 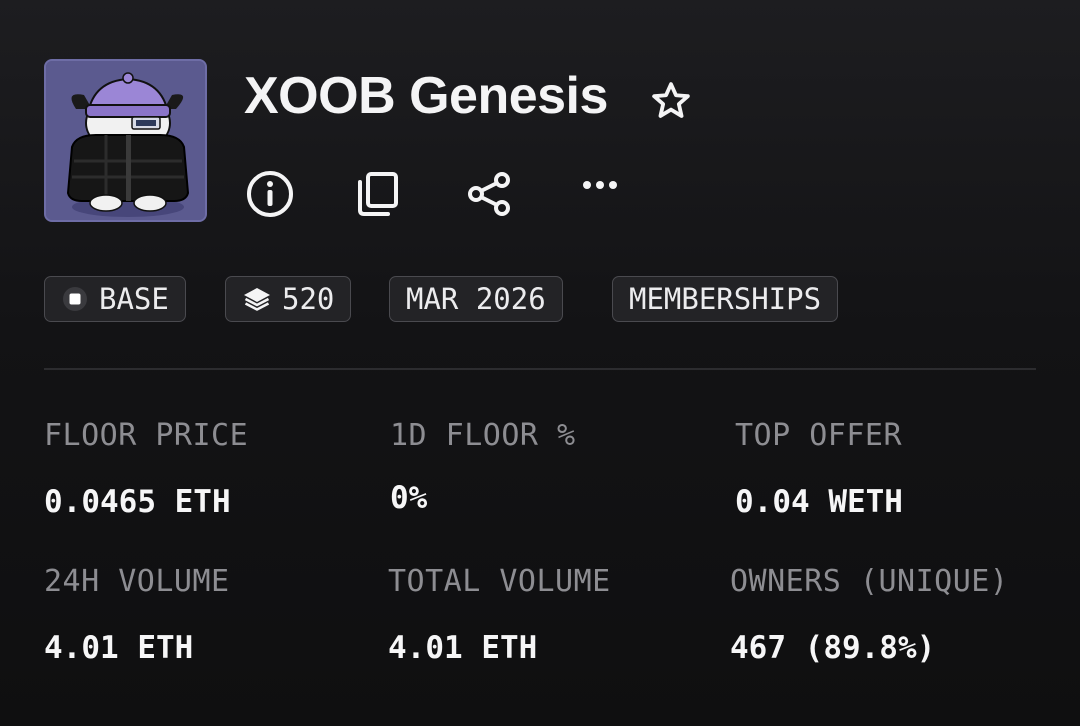 I want to click on chip-category-label: MEMBERSHIPS, so click(x=725, y=299).